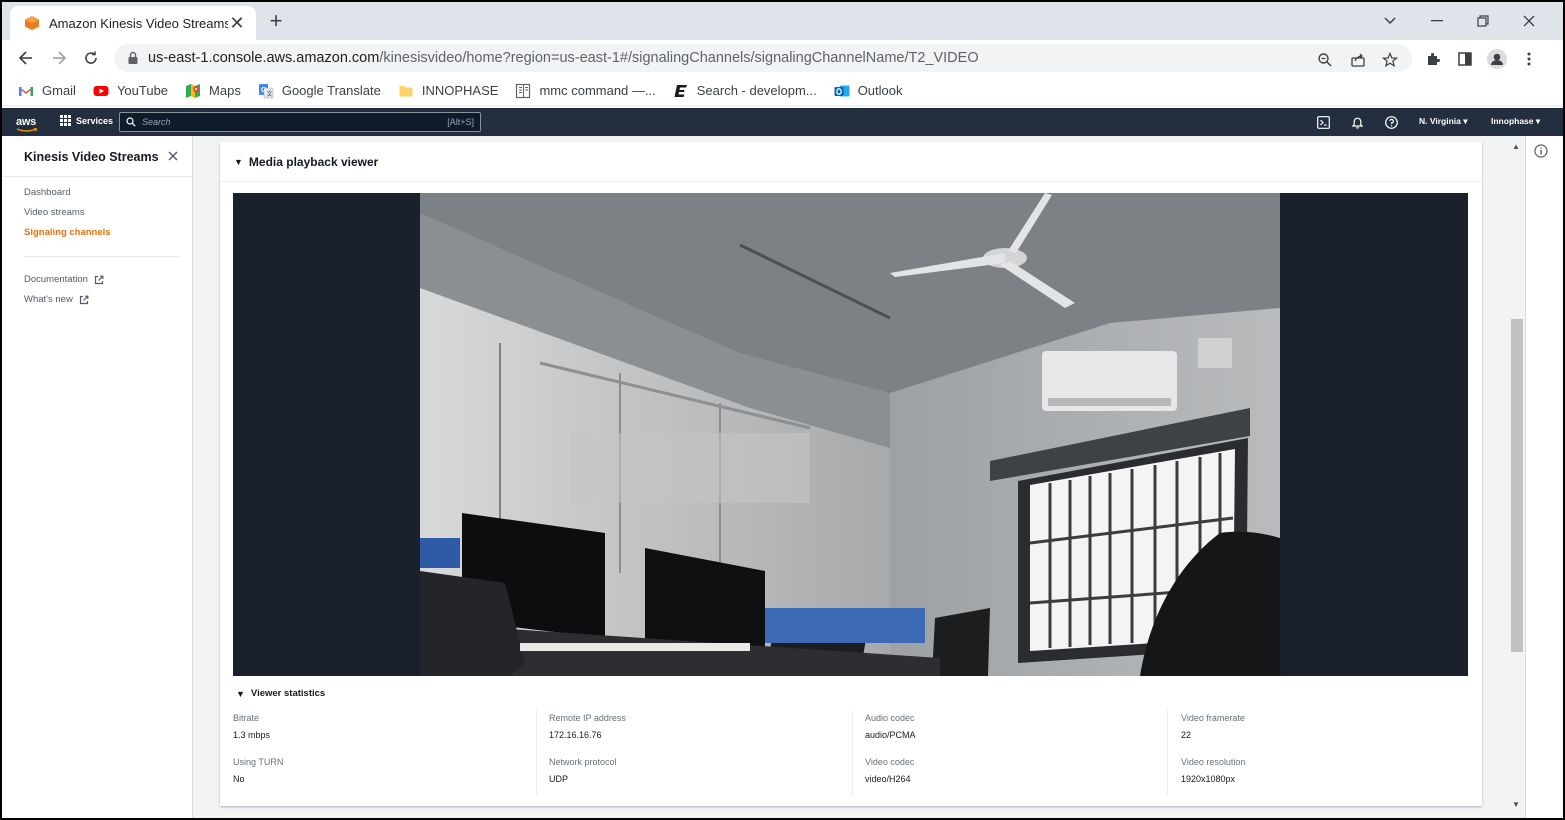 This screenshot has width=1565, height=820. What do you see at coordinates (142, 90) in the screenshot?
I see `bookmark-label: YouTube` at bounding box center [142, 90].